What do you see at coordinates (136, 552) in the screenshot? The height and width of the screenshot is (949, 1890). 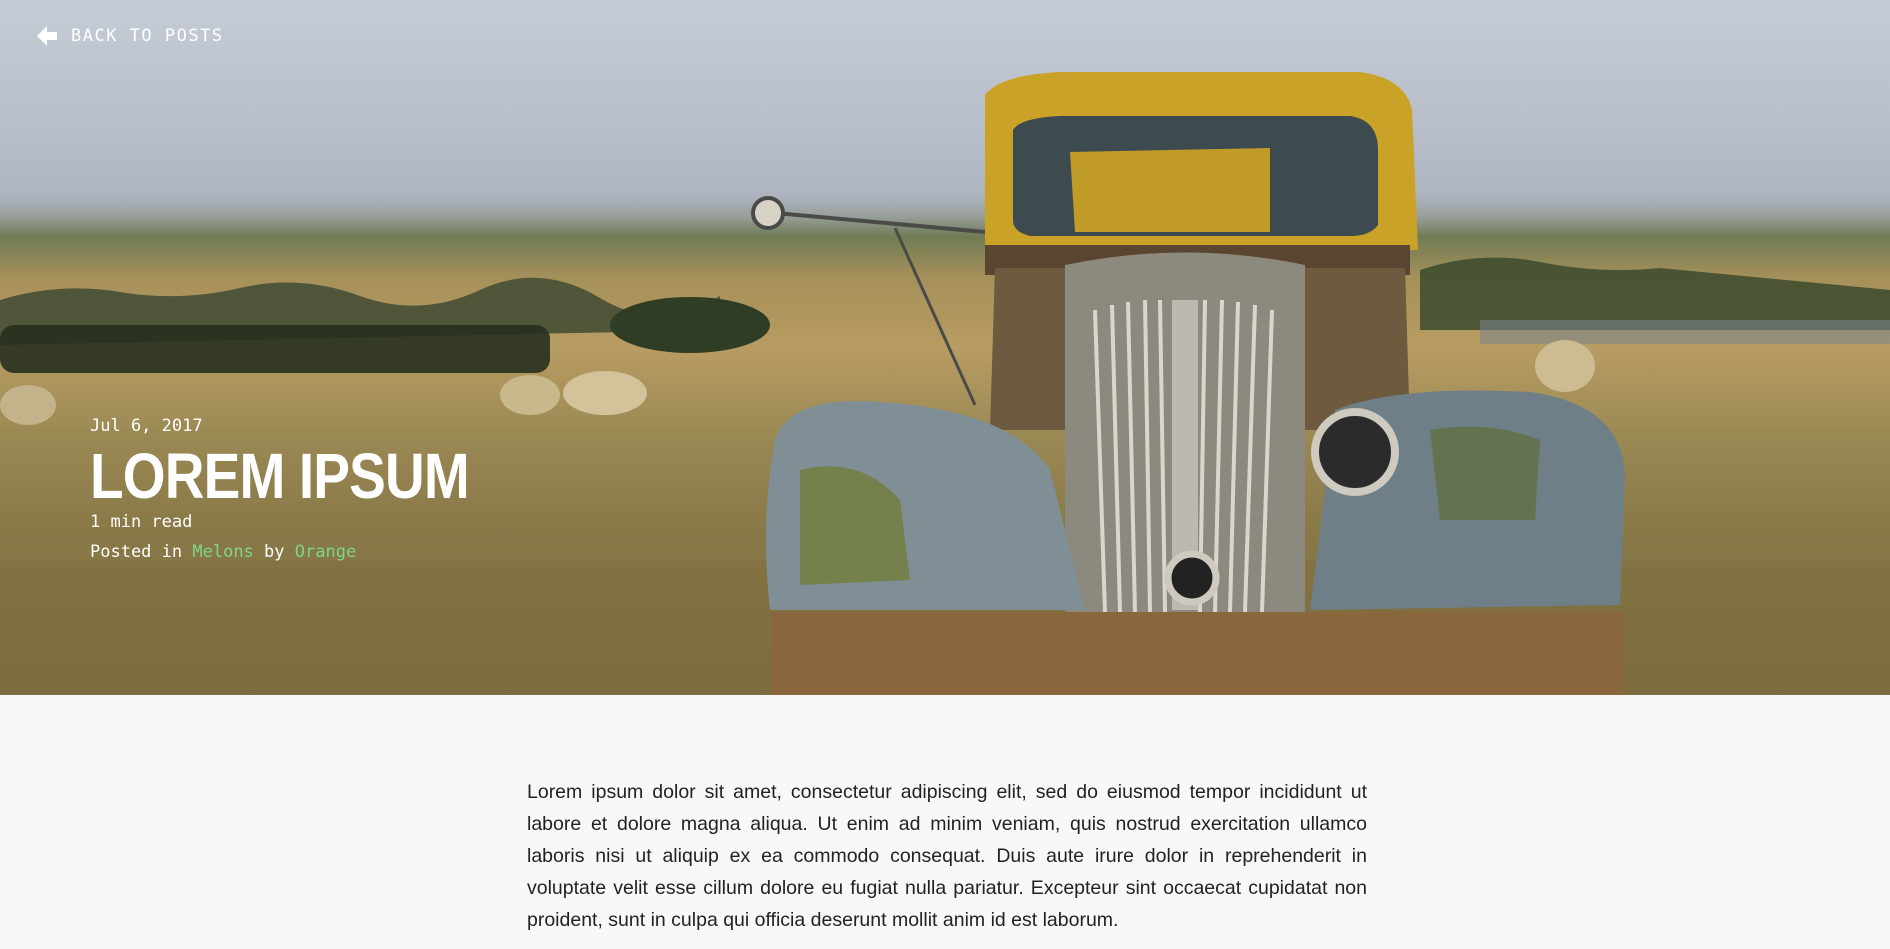 I see `posted-in-prefix: Posted in` at bounding box center [136, 552].